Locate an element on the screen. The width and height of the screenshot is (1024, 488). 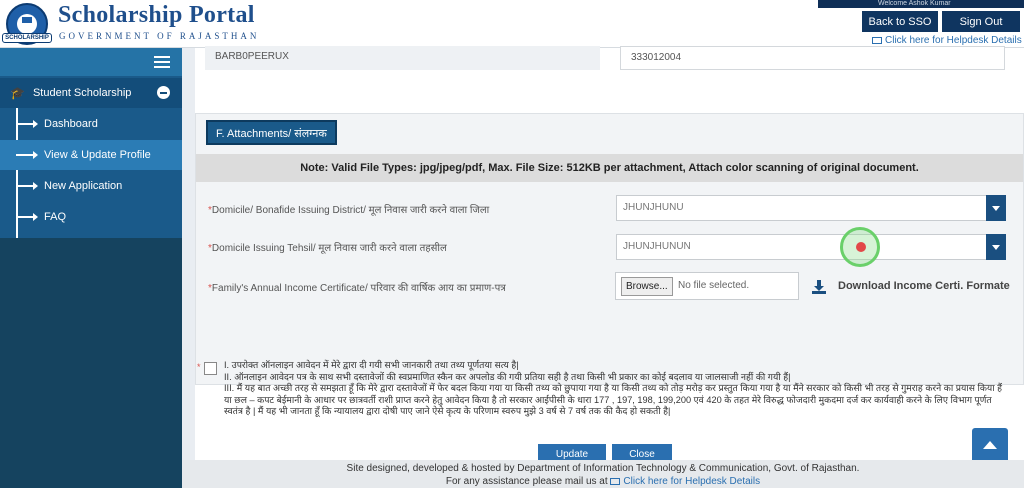
file-status-text: No file selected. is located at coordinates (714, 285).